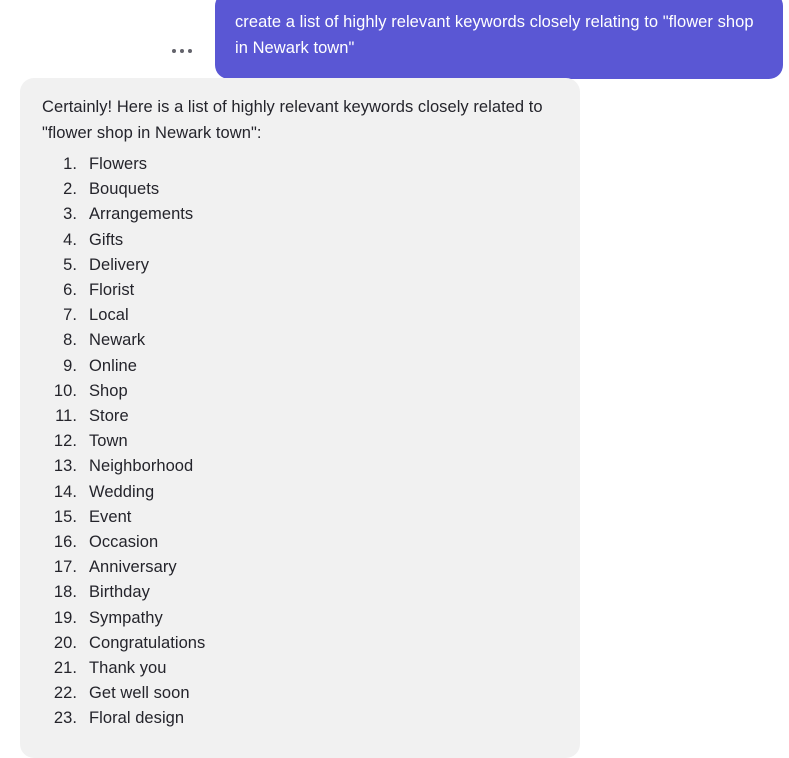  What do you see at coordinates (105, 567) in the screenshot?
I see `keyword-list-item: Anniversary` at bounding box center [105, 567].